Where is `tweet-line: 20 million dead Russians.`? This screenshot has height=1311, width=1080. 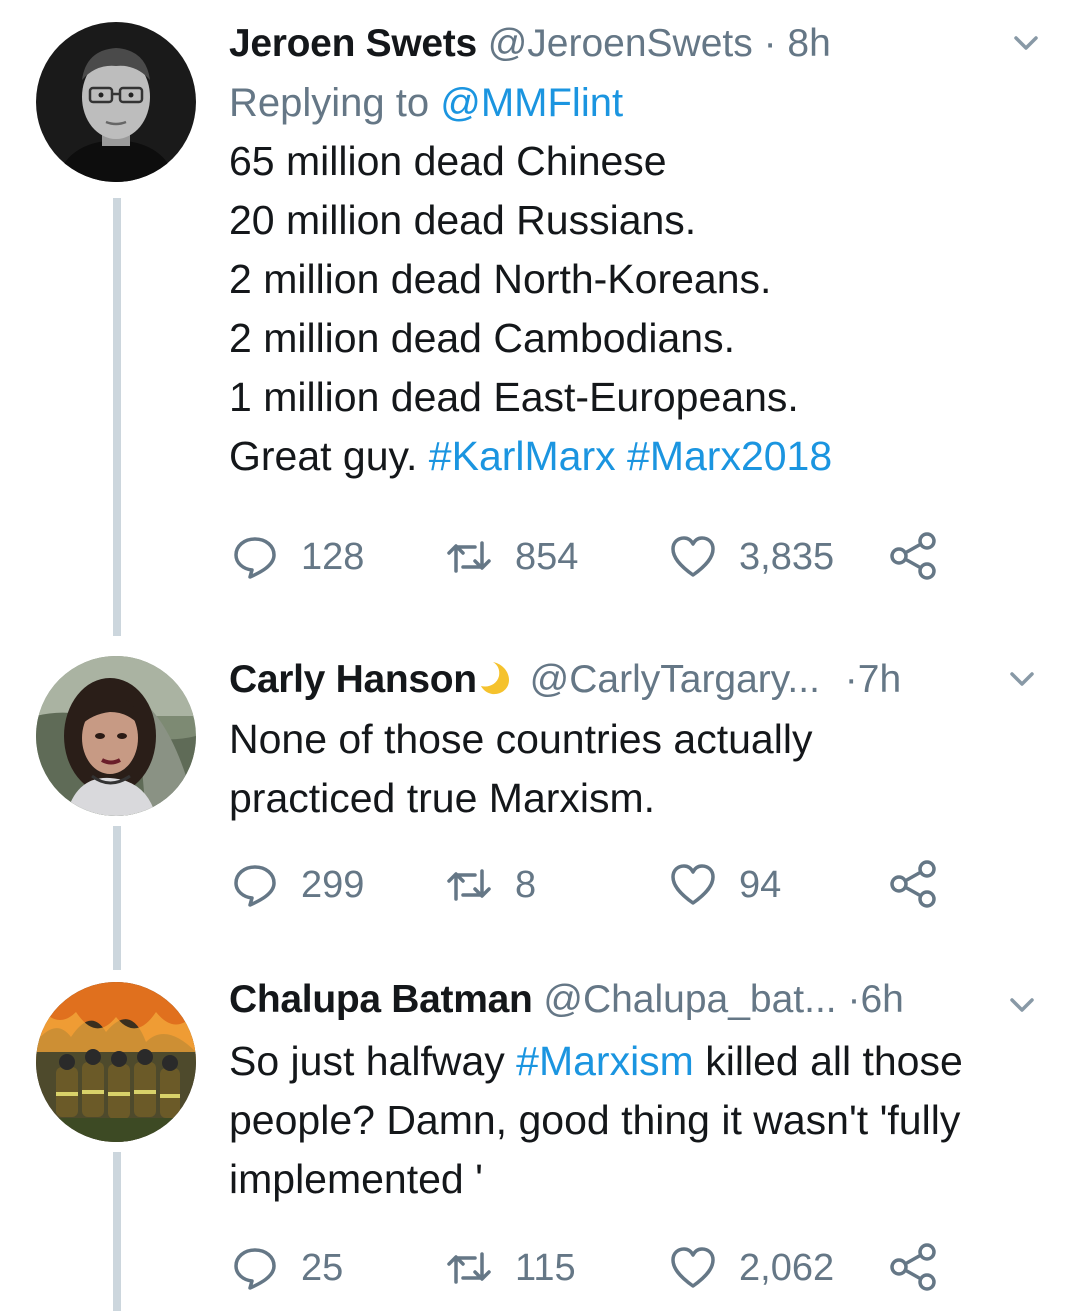 tweet-line: 20 million dead Russians. is located at coordinates (463, 220).